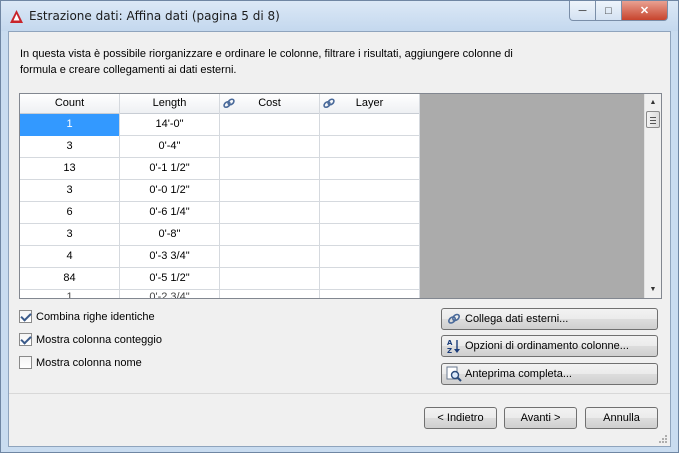  Describe the element at coordinates (453, 346) in the screenshot. I see `sort-az-icon: A Z` at that location.